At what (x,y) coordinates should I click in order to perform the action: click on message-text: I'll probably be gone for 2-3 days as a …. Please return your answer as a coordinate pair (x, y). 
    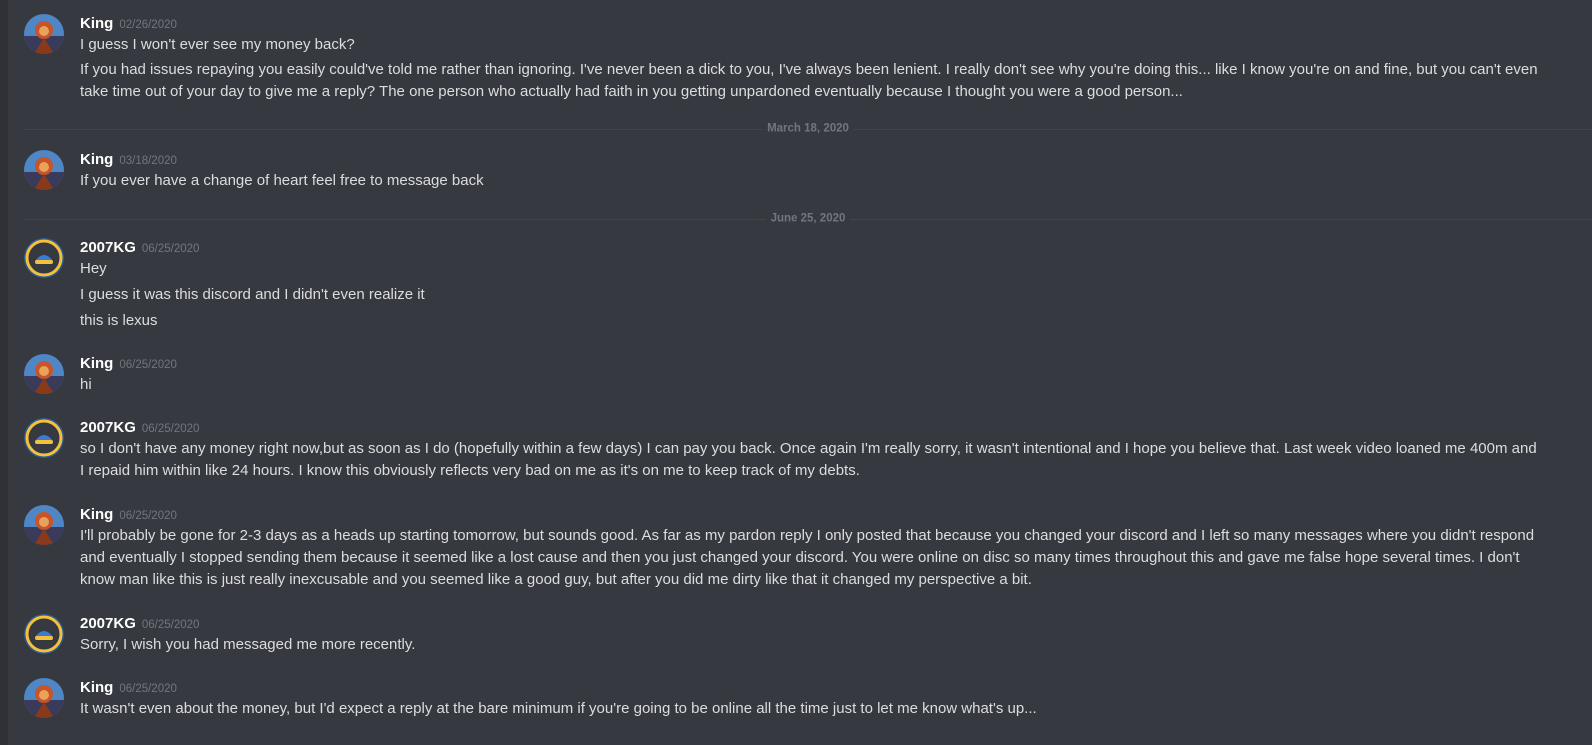
    Looking at the image, I should click on (807, 557).